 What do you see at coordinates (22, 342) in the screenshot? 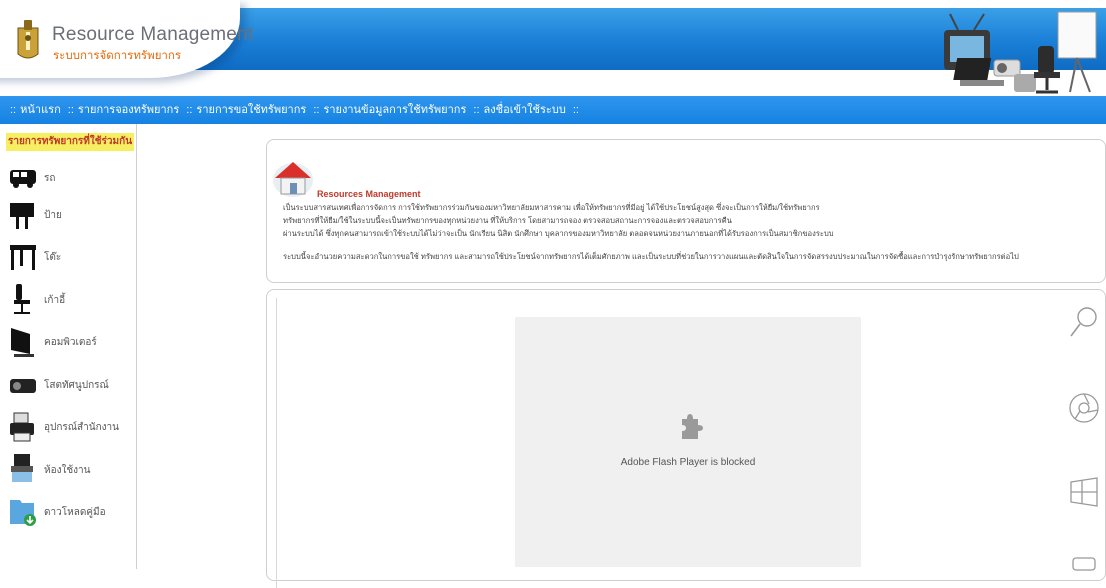
I see `computer-icon` at bounding box center [22, 342].